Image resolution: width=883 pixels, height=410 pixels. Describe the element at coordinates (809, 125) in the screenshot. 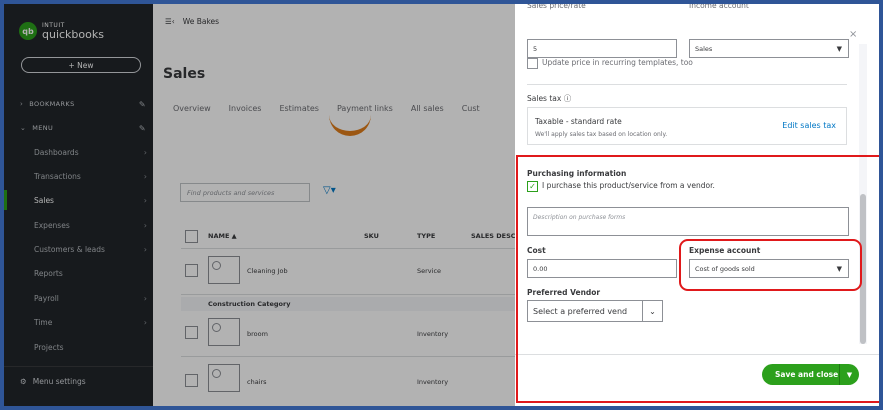

I see `edit-sales-tax-link: Edit sales tax` at that location.